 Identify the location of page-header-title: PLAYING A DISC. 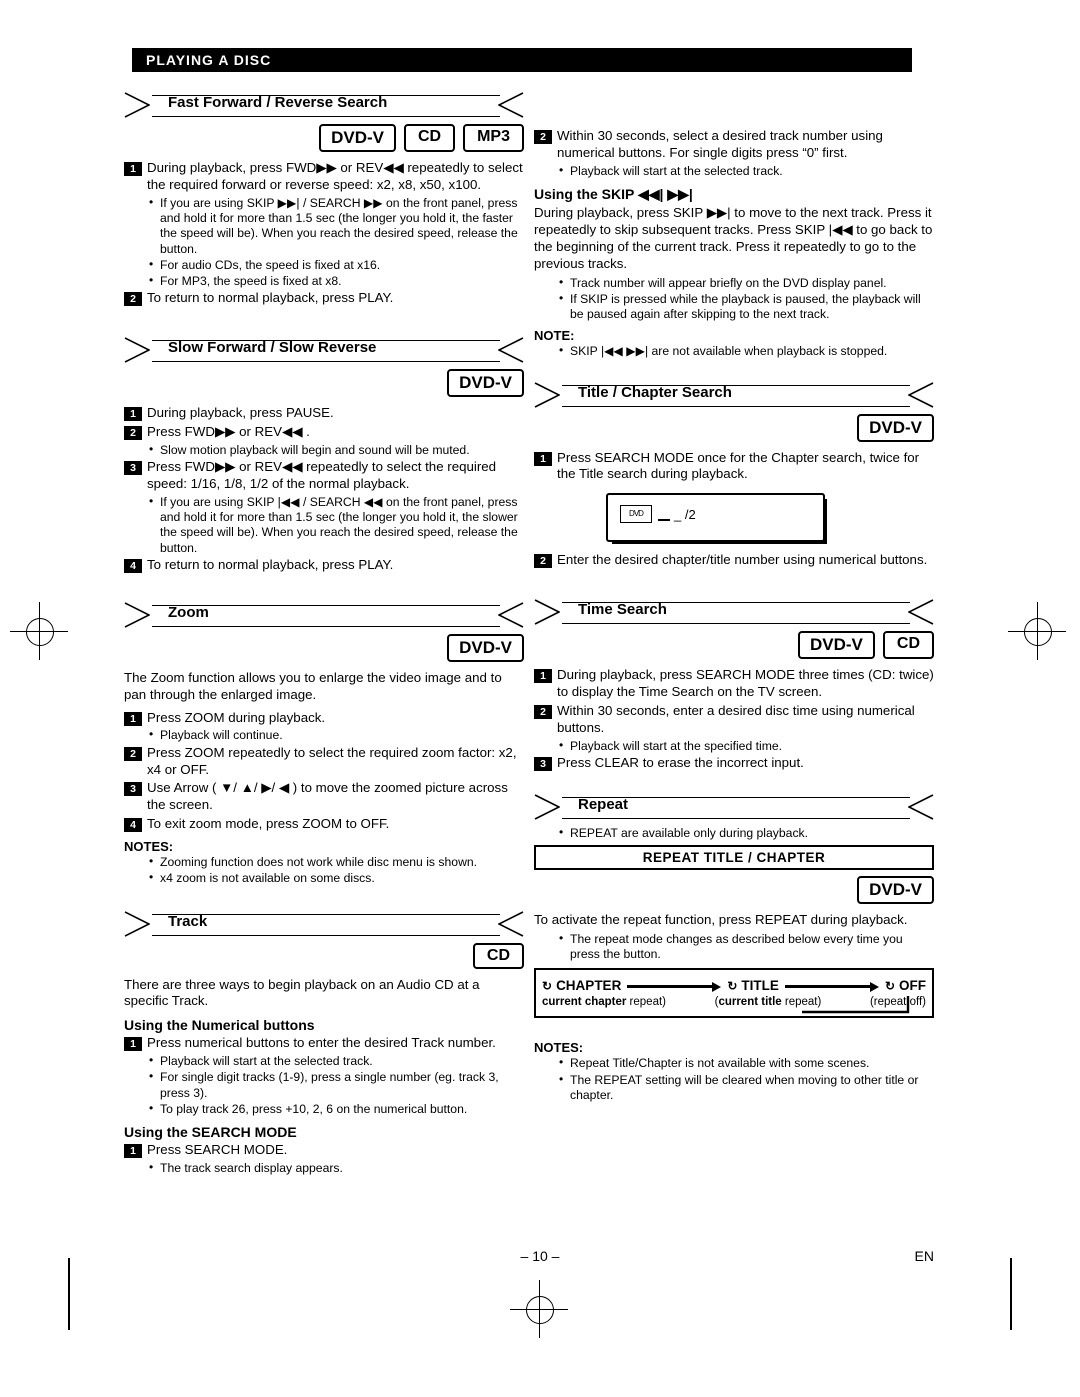
(209, 60).